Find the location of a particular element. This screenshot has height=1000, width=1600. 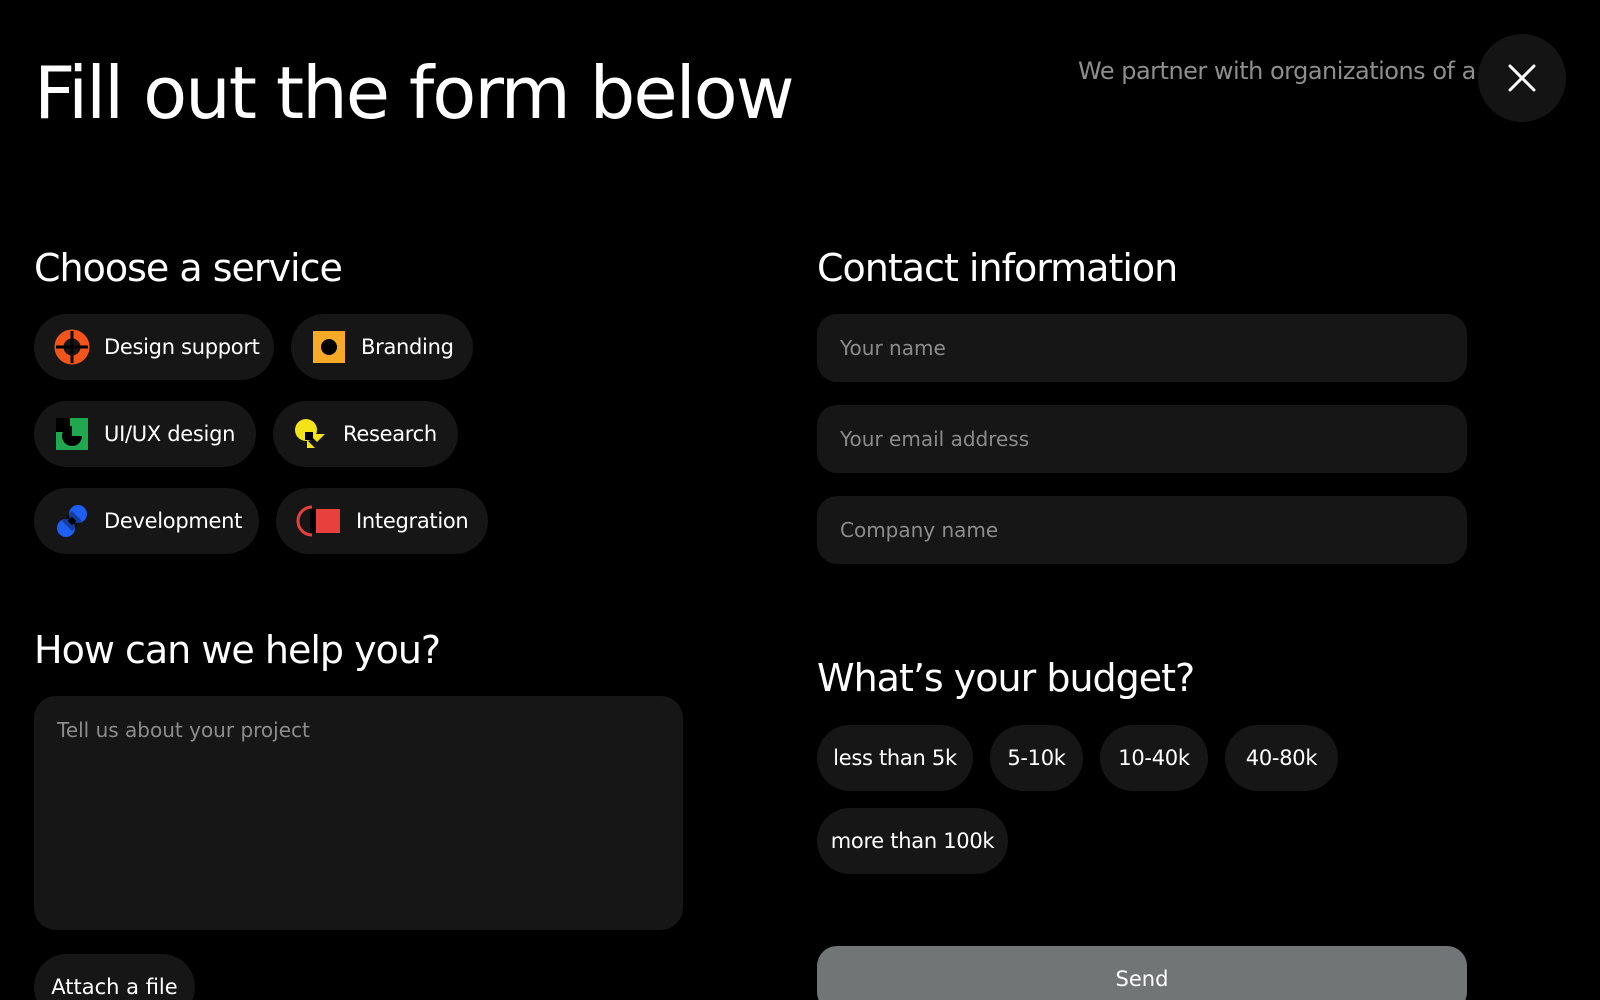

service-label: UI/UX design is located at coordinates (170, 434).